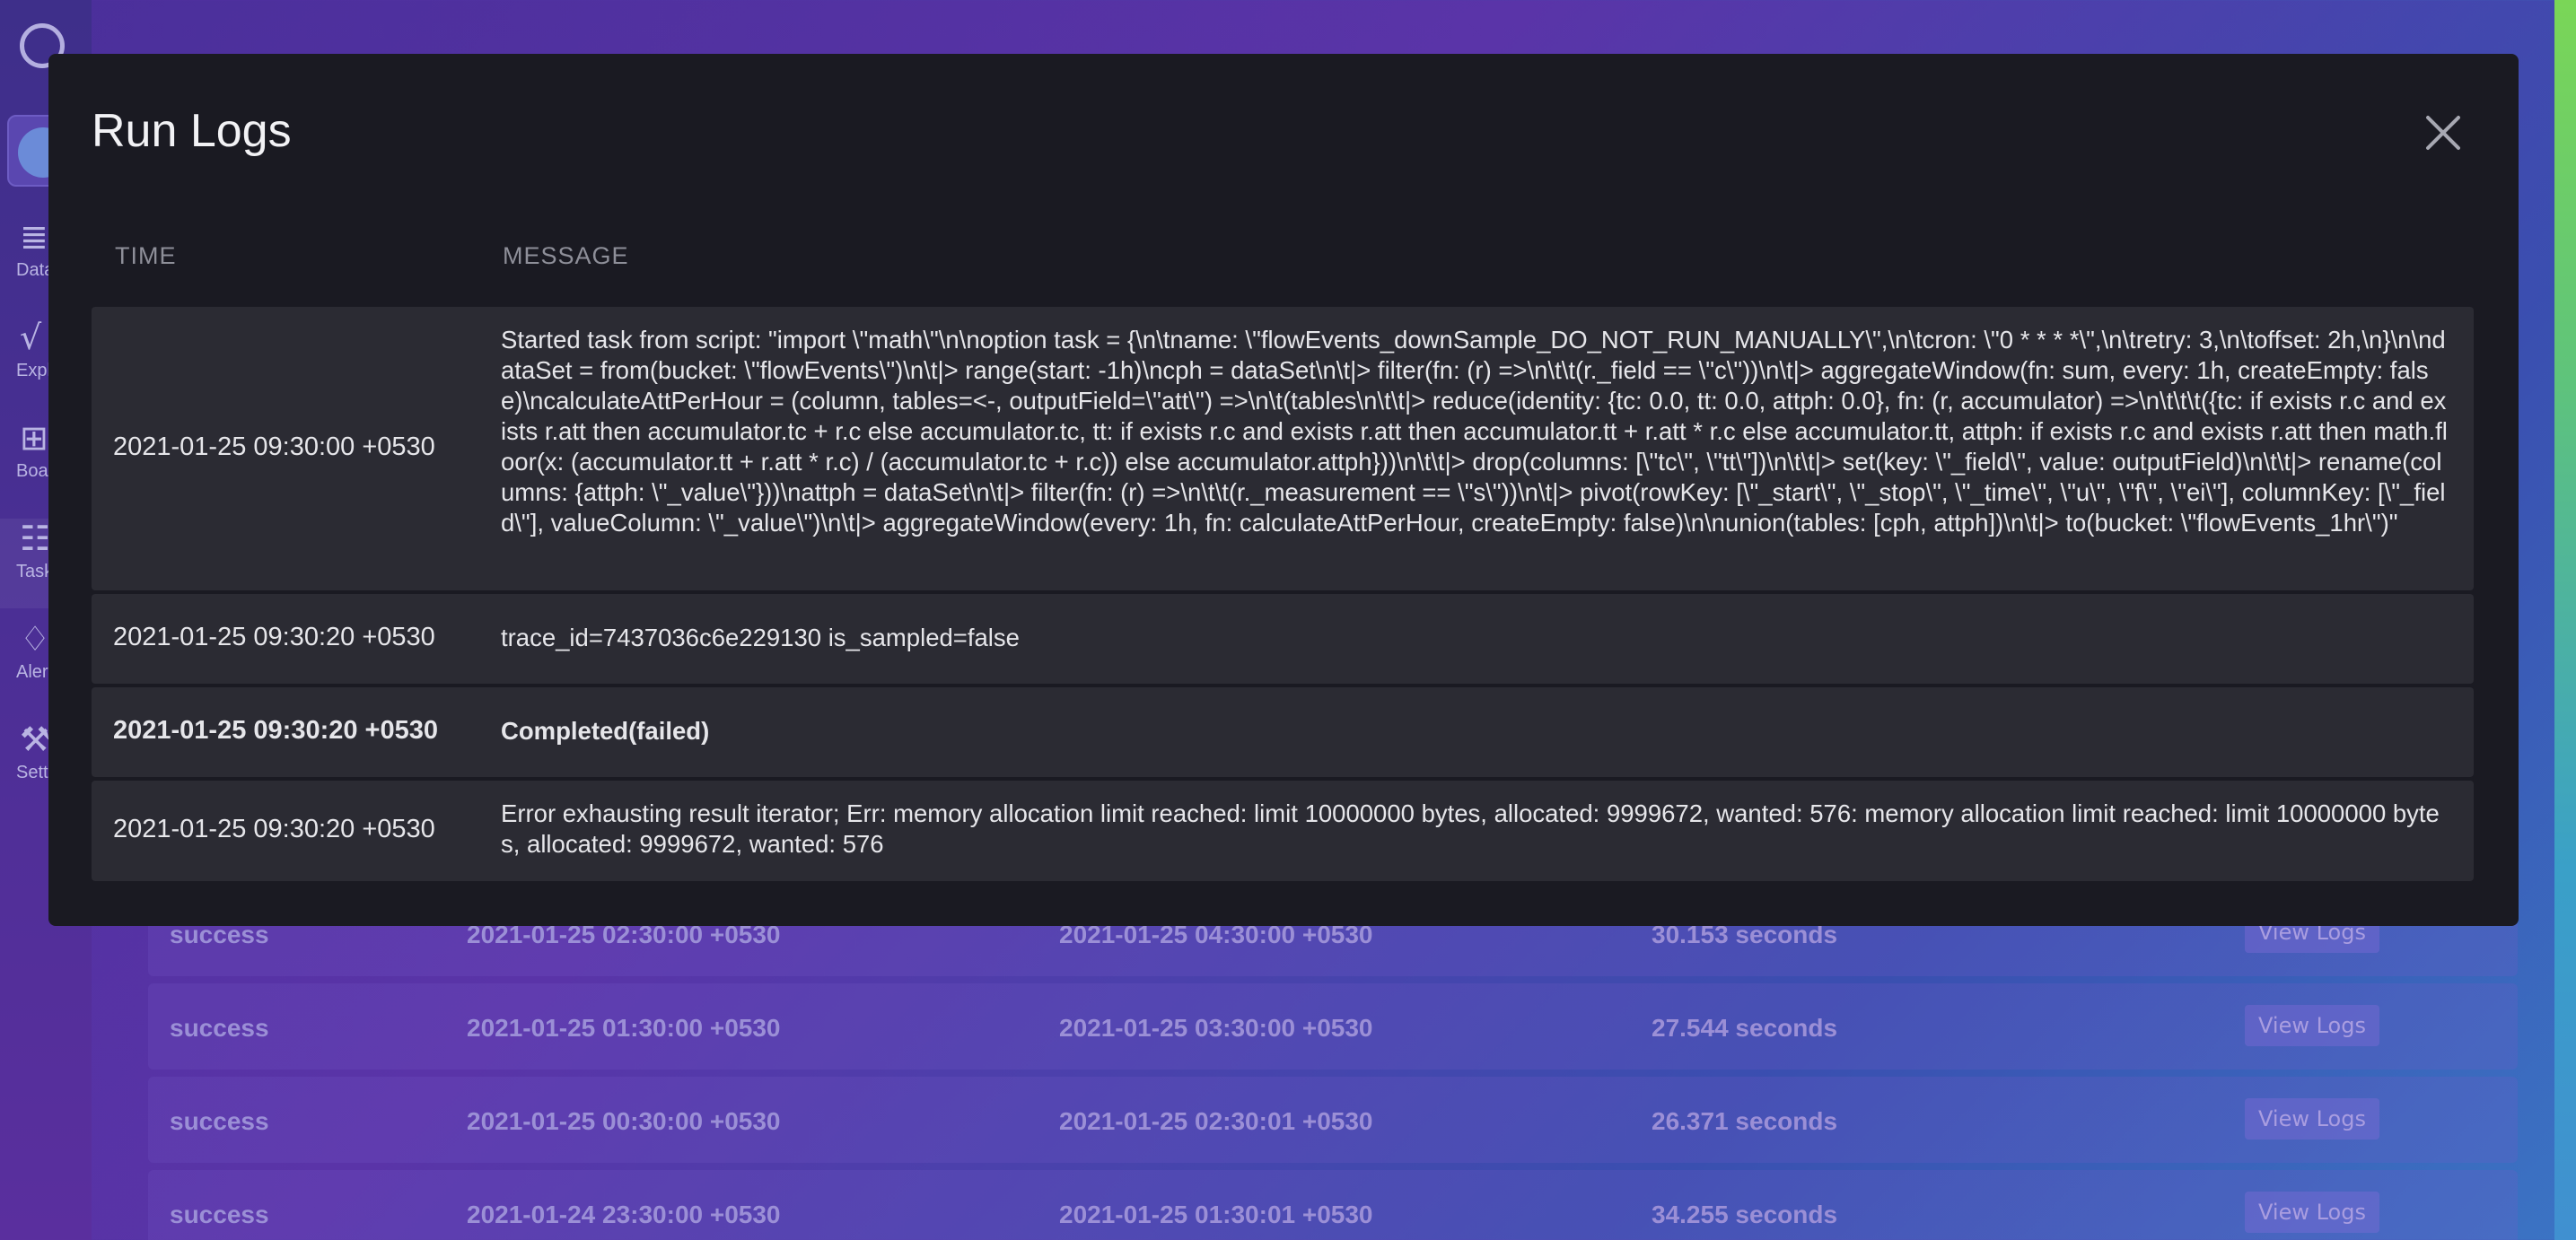  I want to click on database-icon: ≣, so click(34, 237).